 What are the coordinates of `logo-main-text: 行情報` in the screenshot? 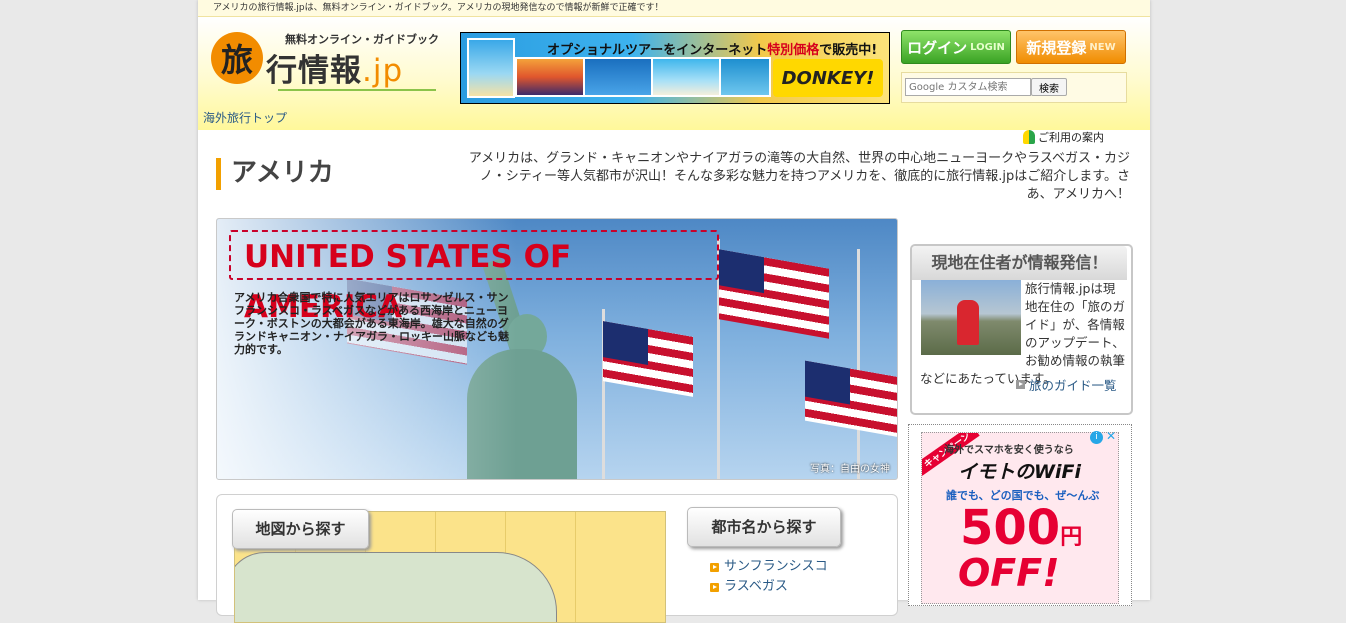 It's located at (314, 71).